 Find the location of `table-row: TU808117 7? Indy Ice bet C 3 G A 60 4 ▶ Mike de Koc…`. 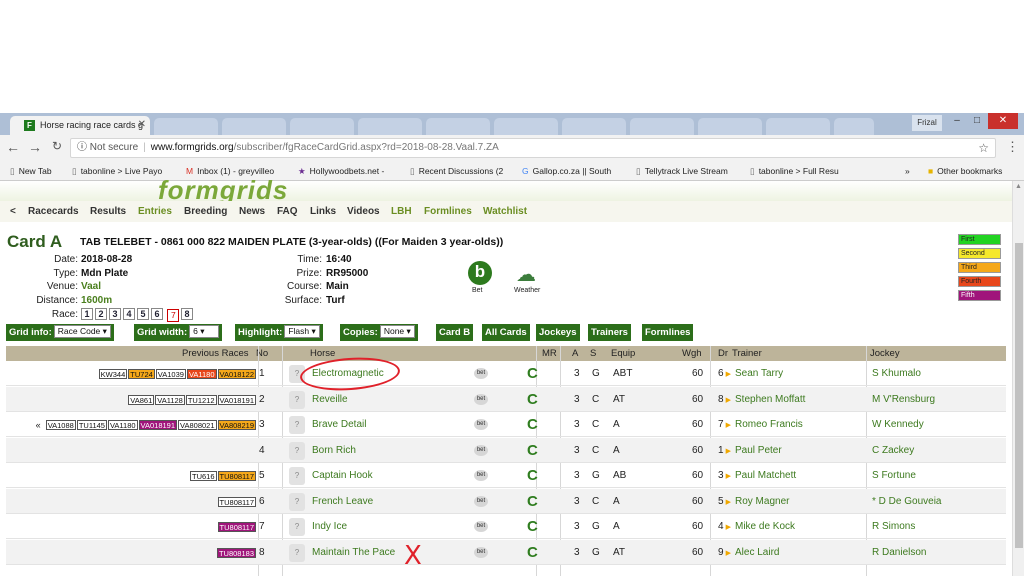

table-row: TU808117 7? Indy Ice bet C 3 G A 60 4 ▶ Mike de Koc… is located at coordinates (506, 526).